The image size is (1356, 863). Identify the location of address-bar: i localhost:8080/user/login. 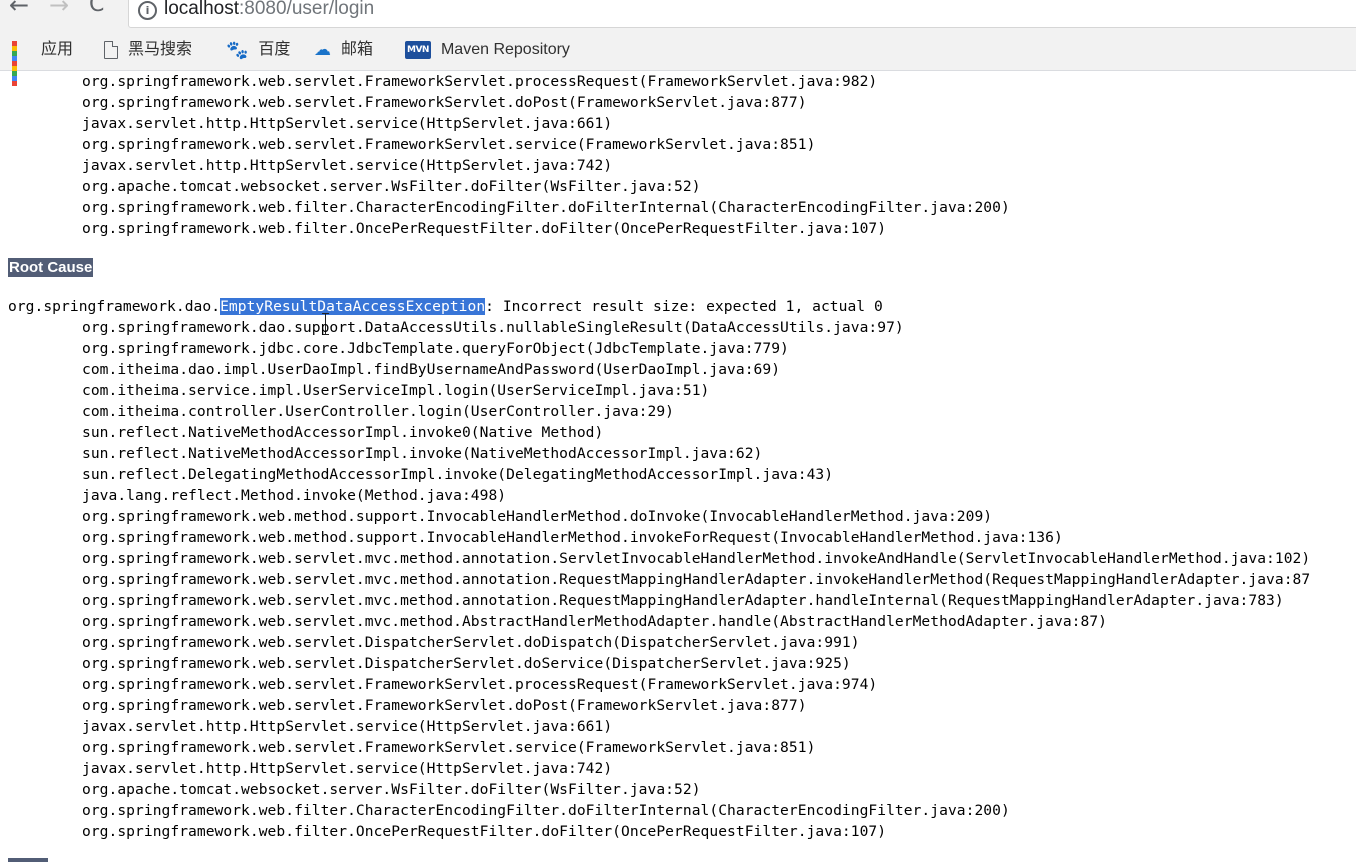
(742, 14).